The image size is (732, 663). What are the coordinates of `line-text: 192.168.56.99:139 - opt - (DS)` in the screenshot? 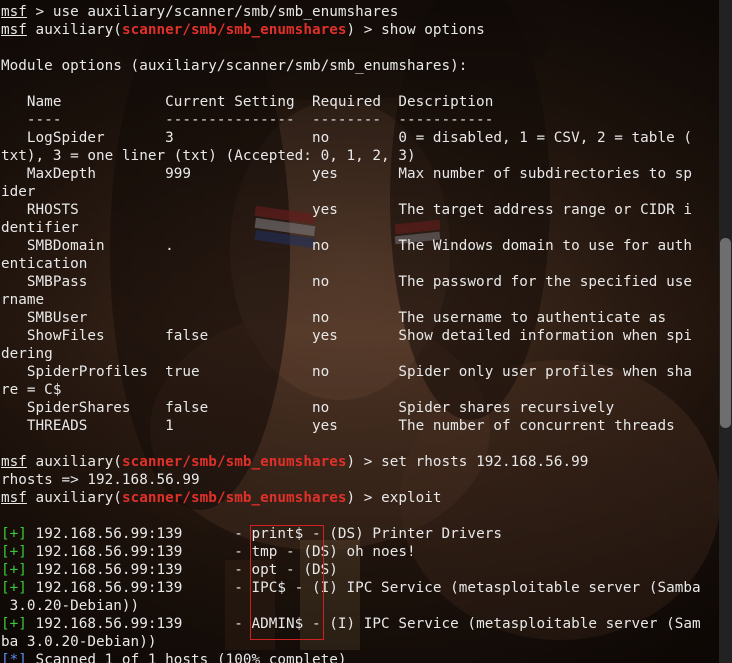 It's located at (182, 570).